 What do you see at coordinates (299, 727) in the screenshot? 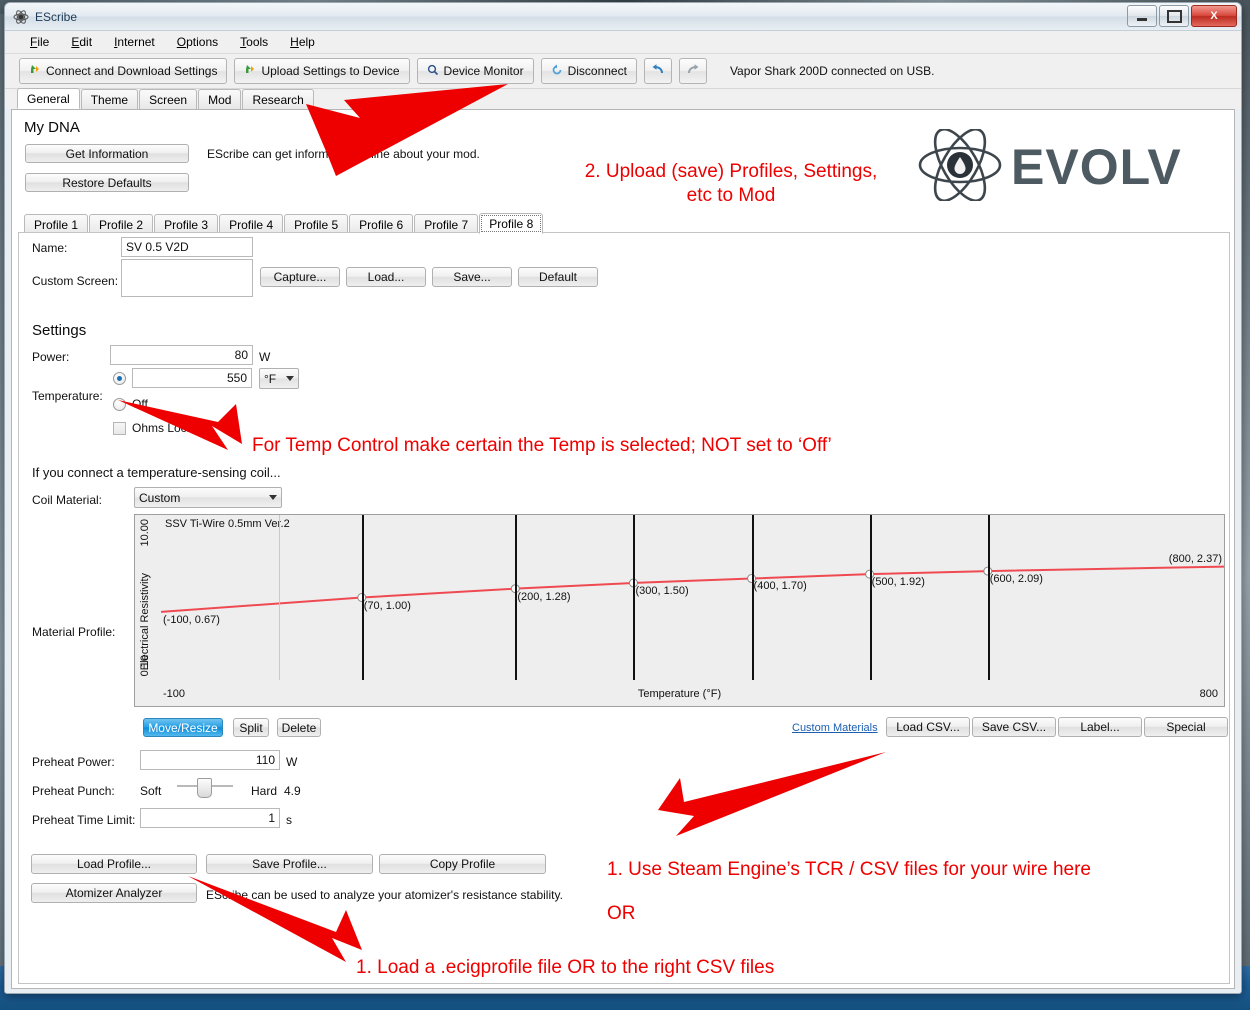
I see `delete-button: Delete` at bounding box center [299, 727].